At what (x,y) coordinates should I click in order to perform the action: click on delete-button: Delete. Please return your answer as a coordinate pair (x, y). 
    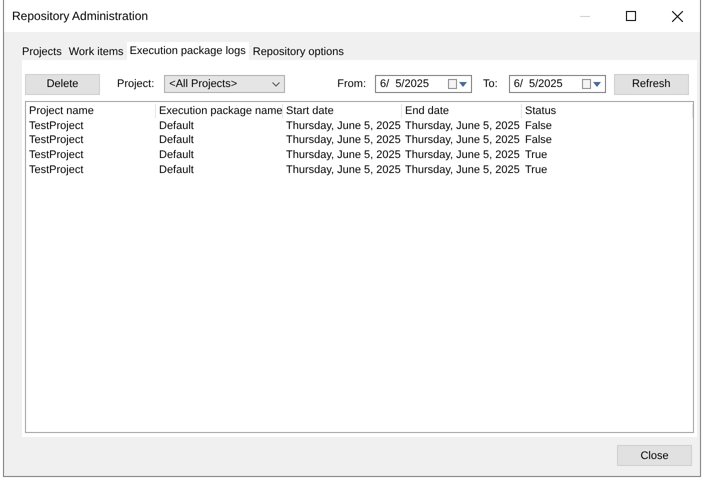
    Looking at the image, I should click on (62, 84).